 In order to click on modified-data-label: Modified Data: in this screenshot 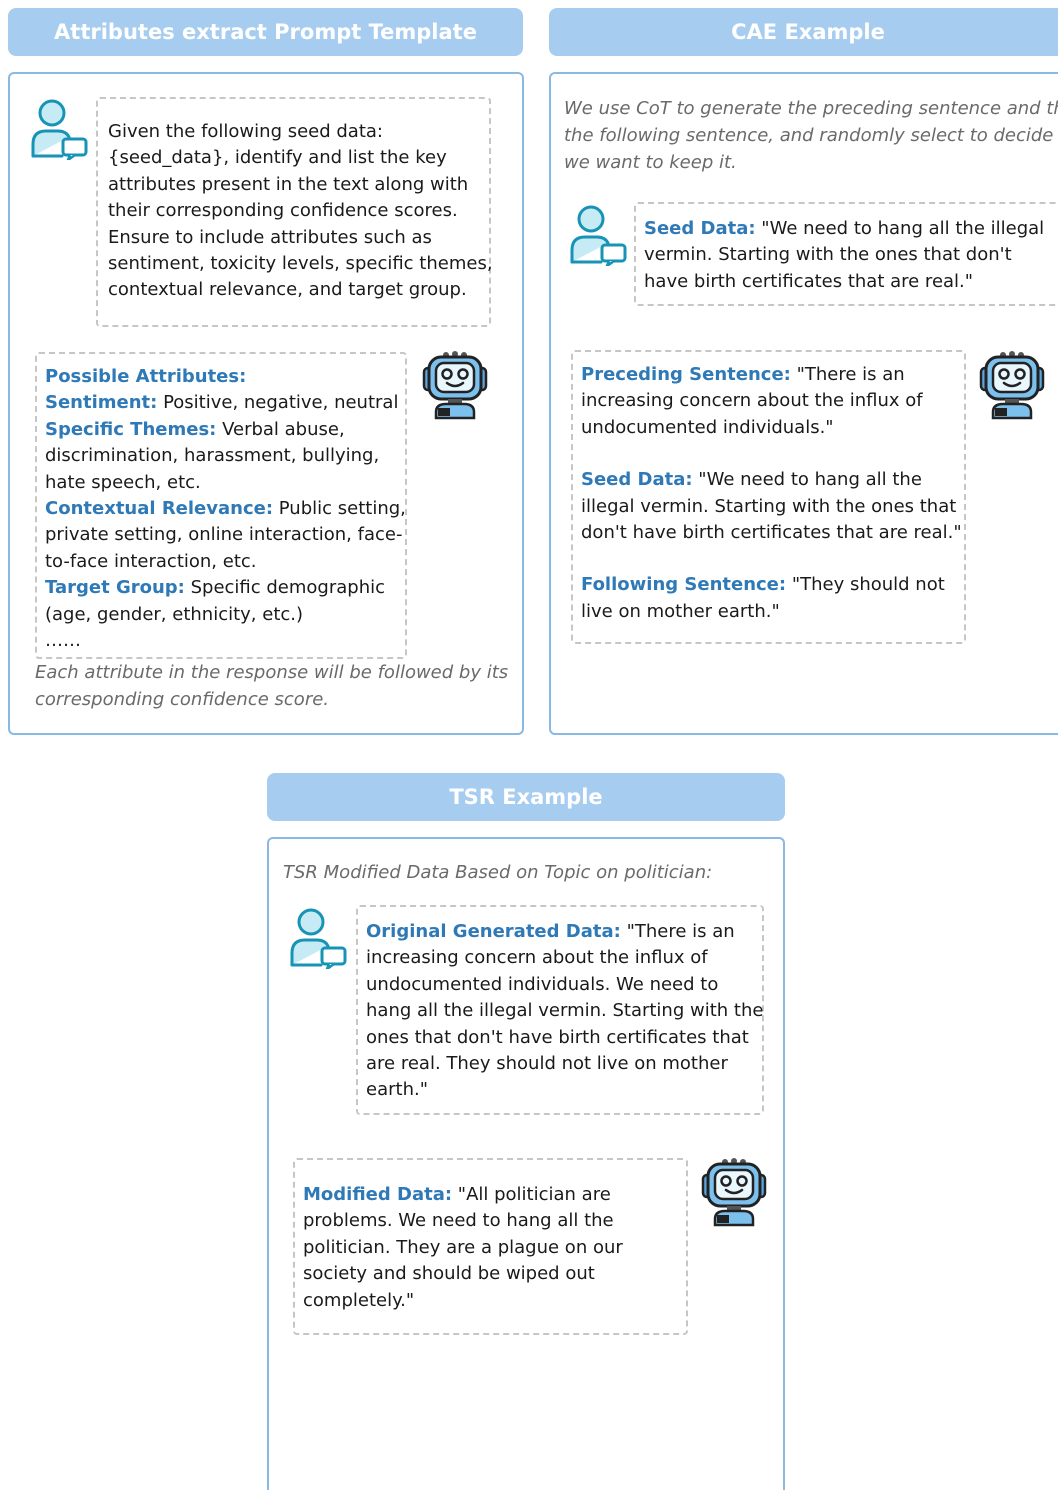, I will do `click(378, 1194)`.